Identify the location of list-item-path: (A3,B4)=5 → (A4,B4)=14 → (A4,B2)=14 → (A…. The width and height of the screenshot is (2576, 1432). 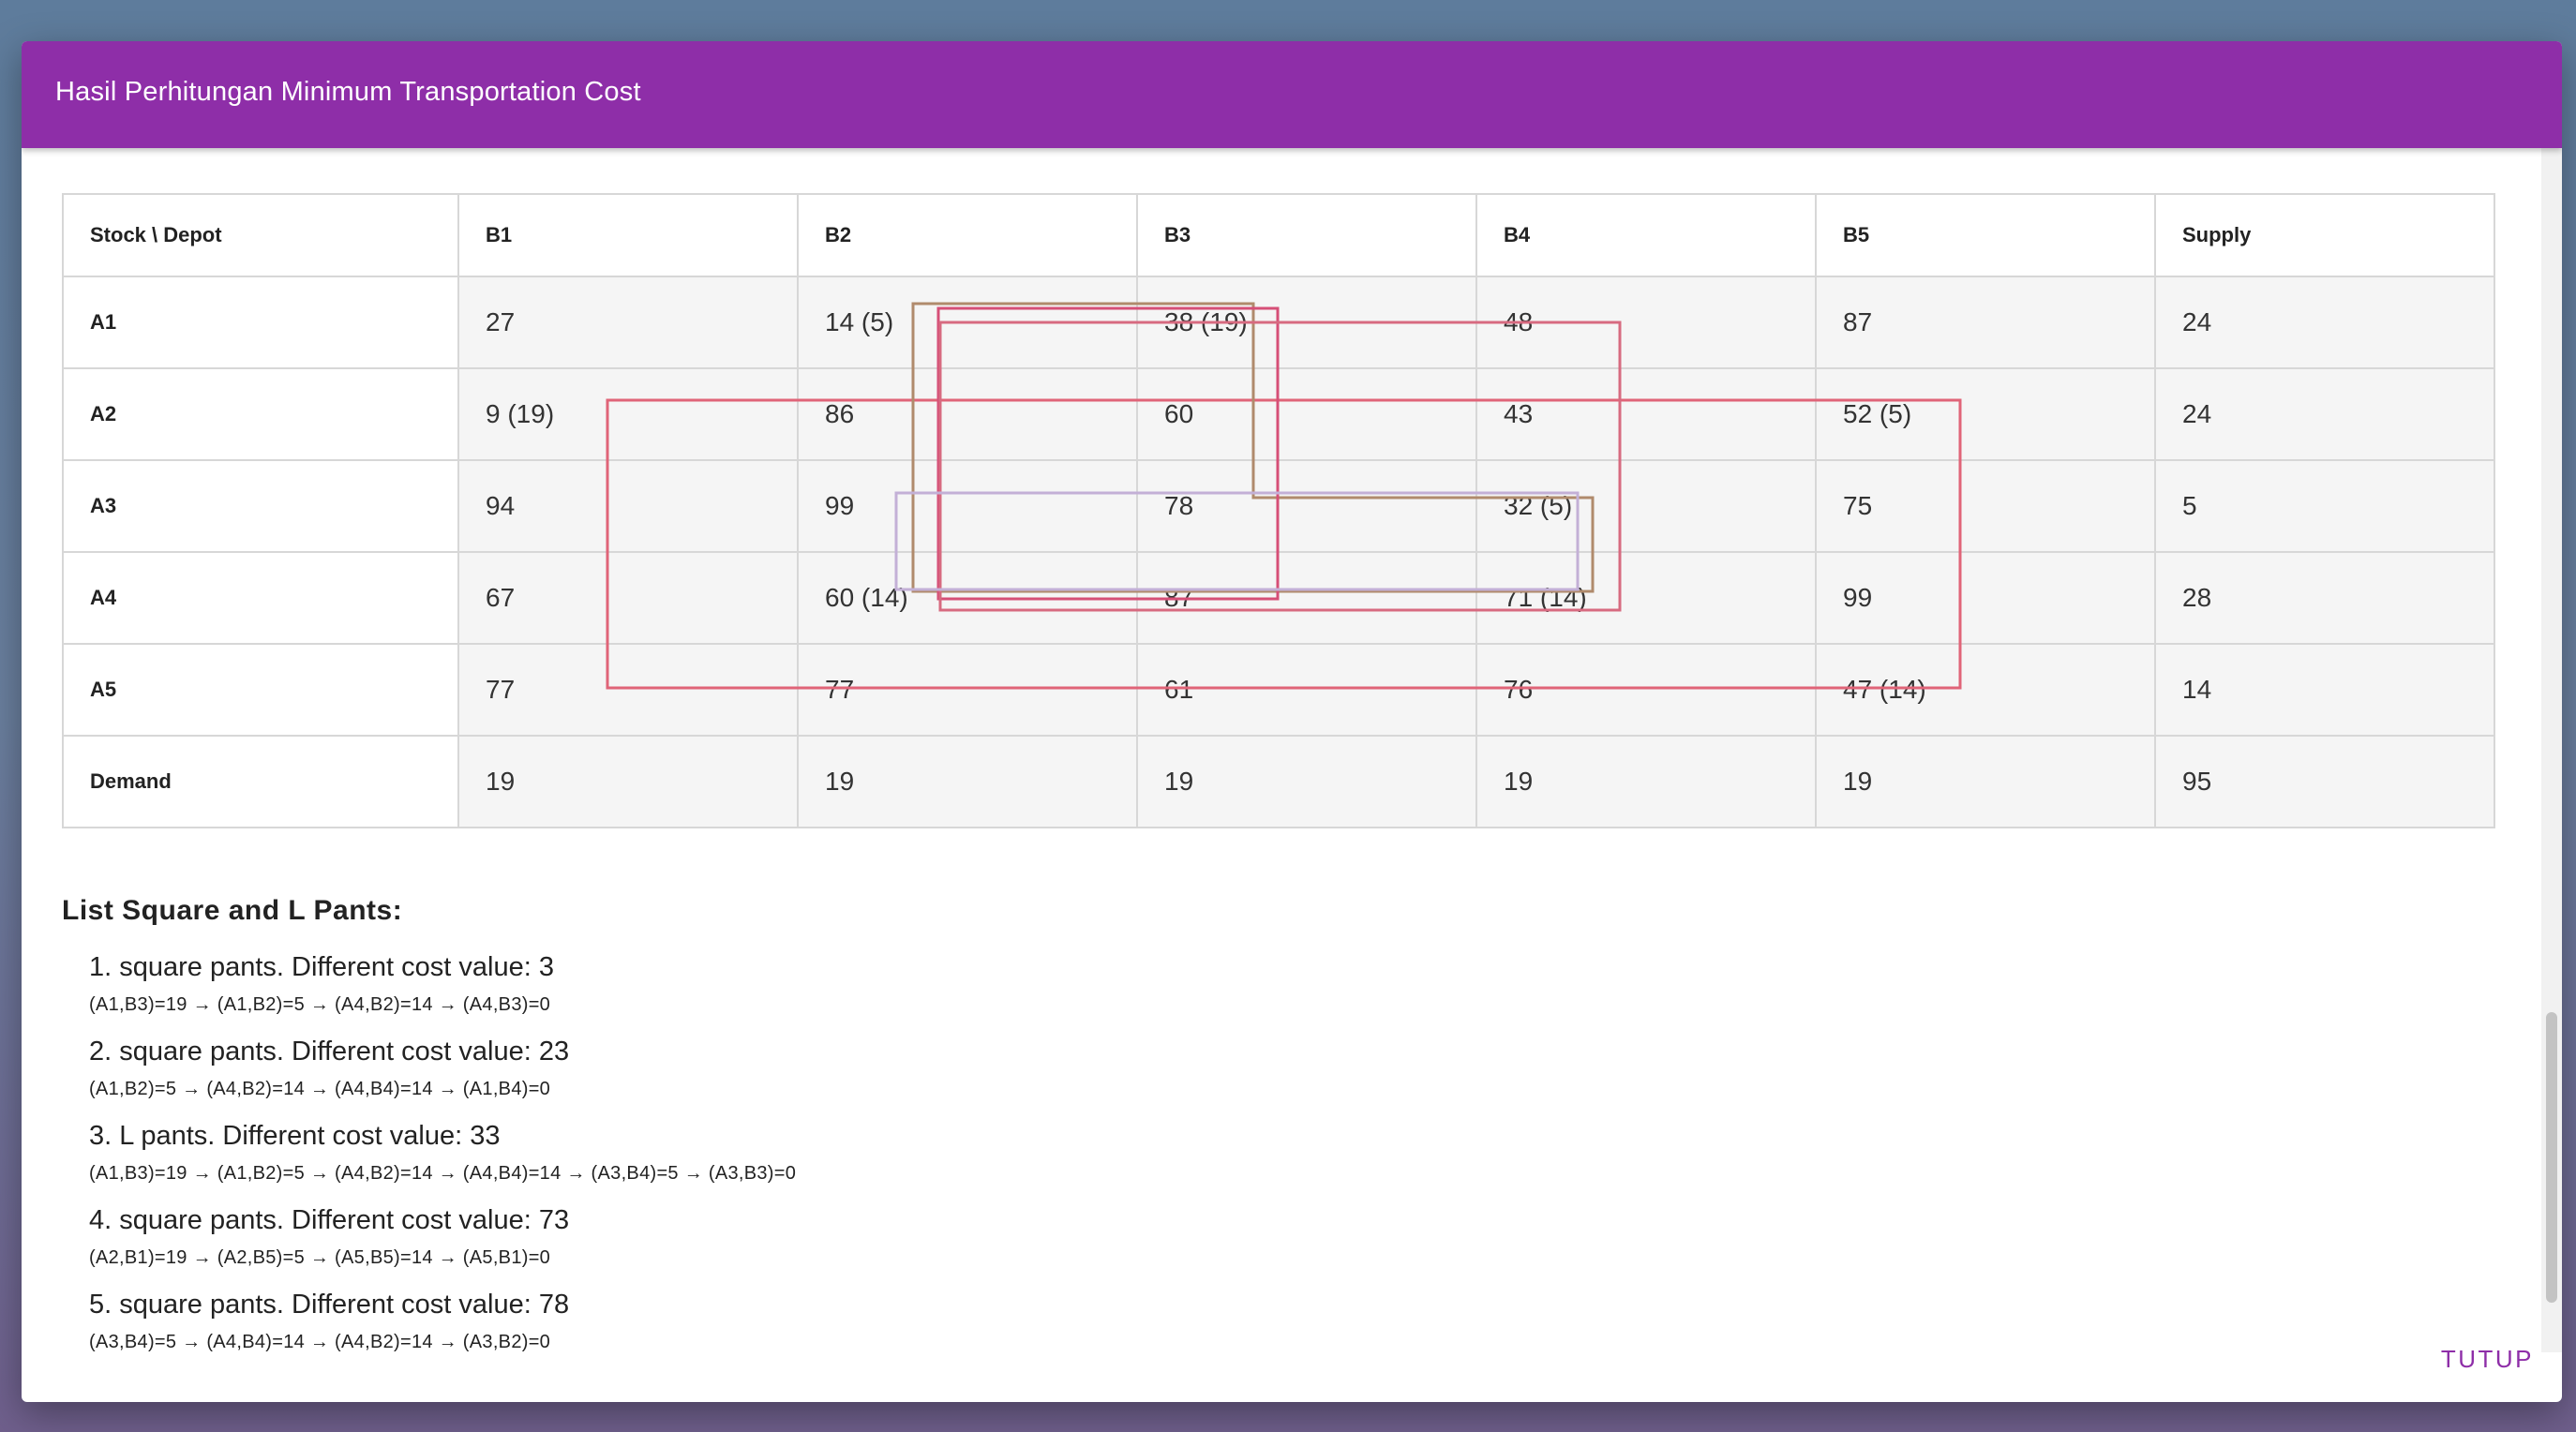
(320, 1342).